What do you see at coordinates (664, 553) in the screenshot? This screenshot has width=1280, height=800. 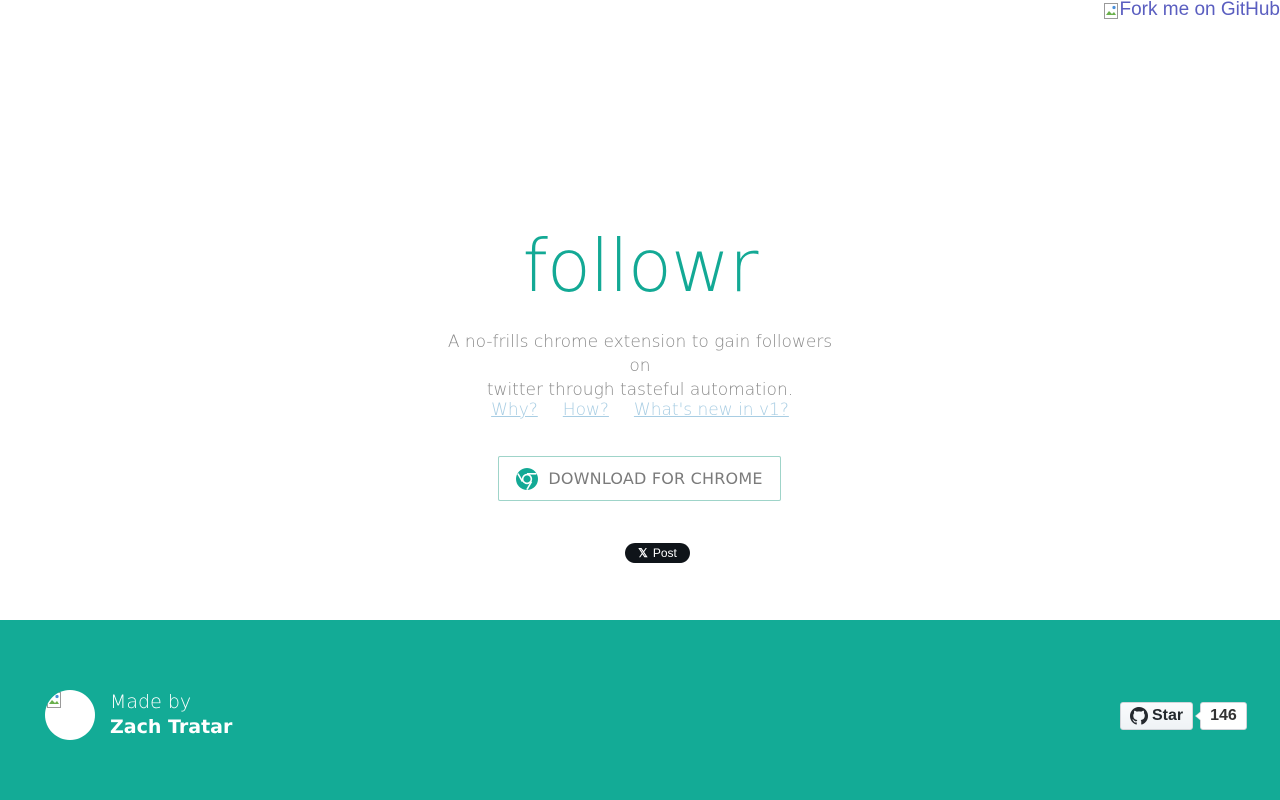 I see `post-label: Post` at bounding box center [664, 553].